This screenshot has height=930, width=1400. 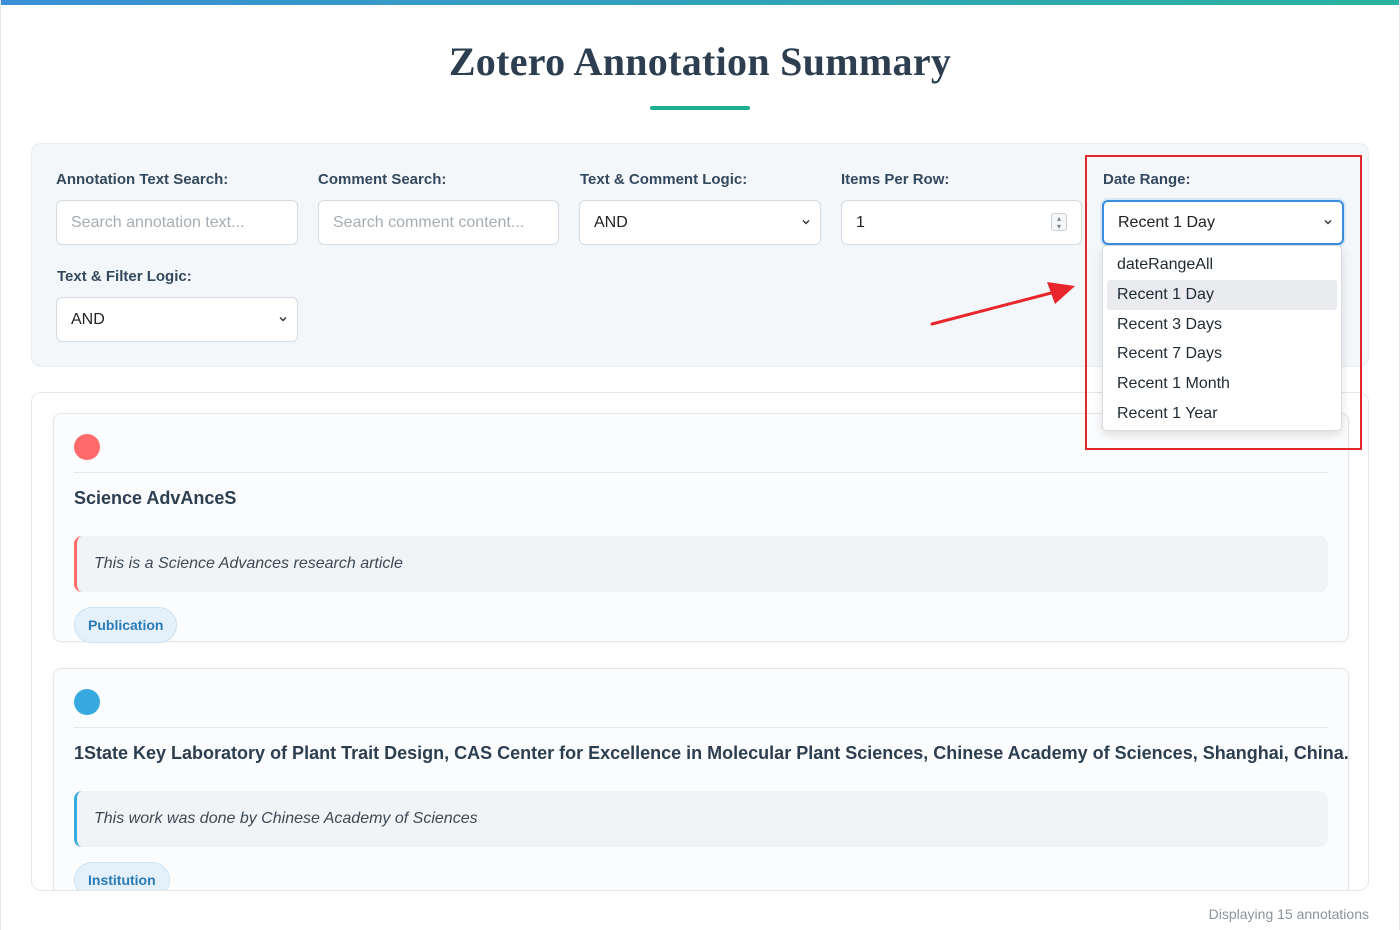 What do you see at coordinates (700, 61) in the screenshot?
I see `page-title: Zotero Annotation Summary` at bounding box center [700, 61].